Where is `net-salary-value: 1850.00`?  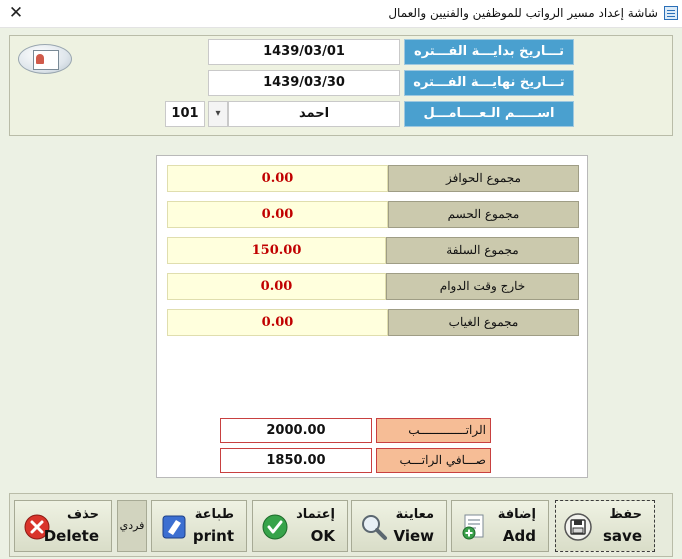
net-salary-value: 1850.00 is located at coordinates (296, 460).